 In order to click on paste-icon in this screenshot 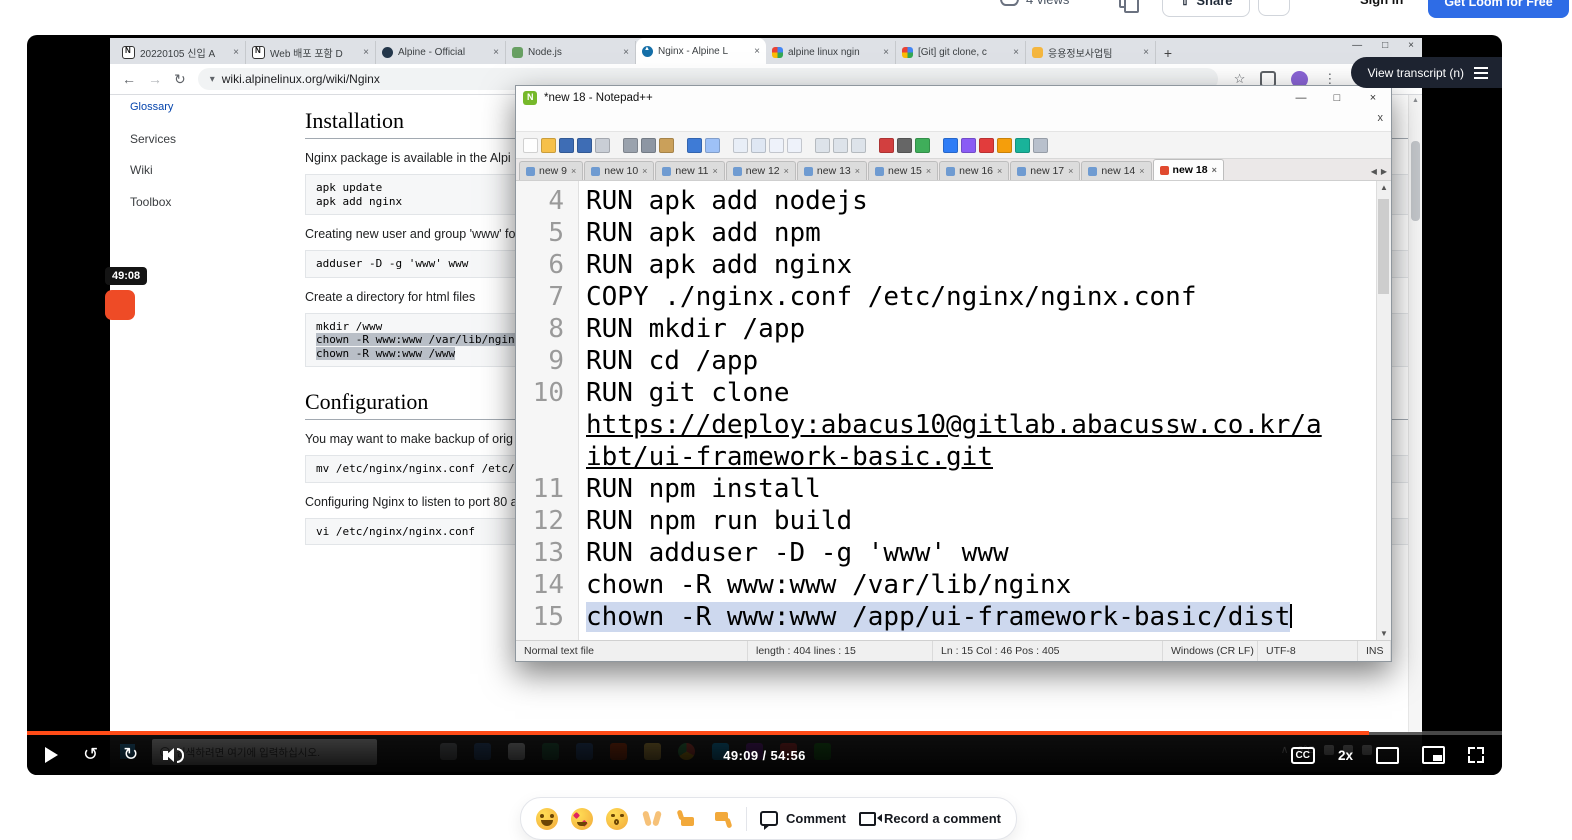, I will do `click(666, 145)`.